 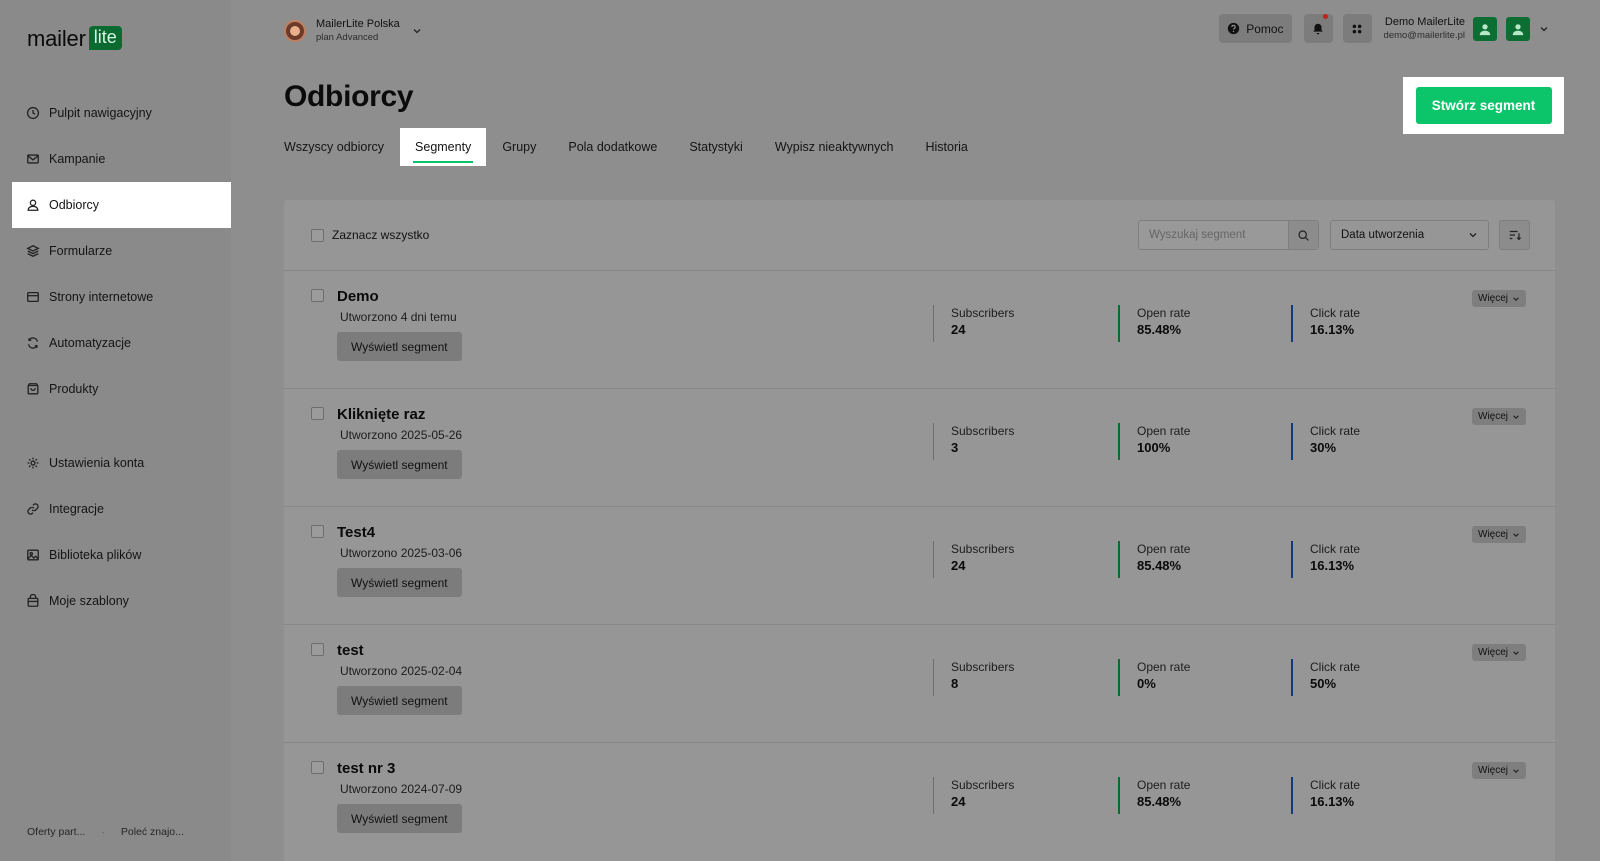 What do you see at coordinates (612, 147) in the screenshot?
I see `tab-custom-fields: Pola dodatkowe` at bounding box center [612, 147].